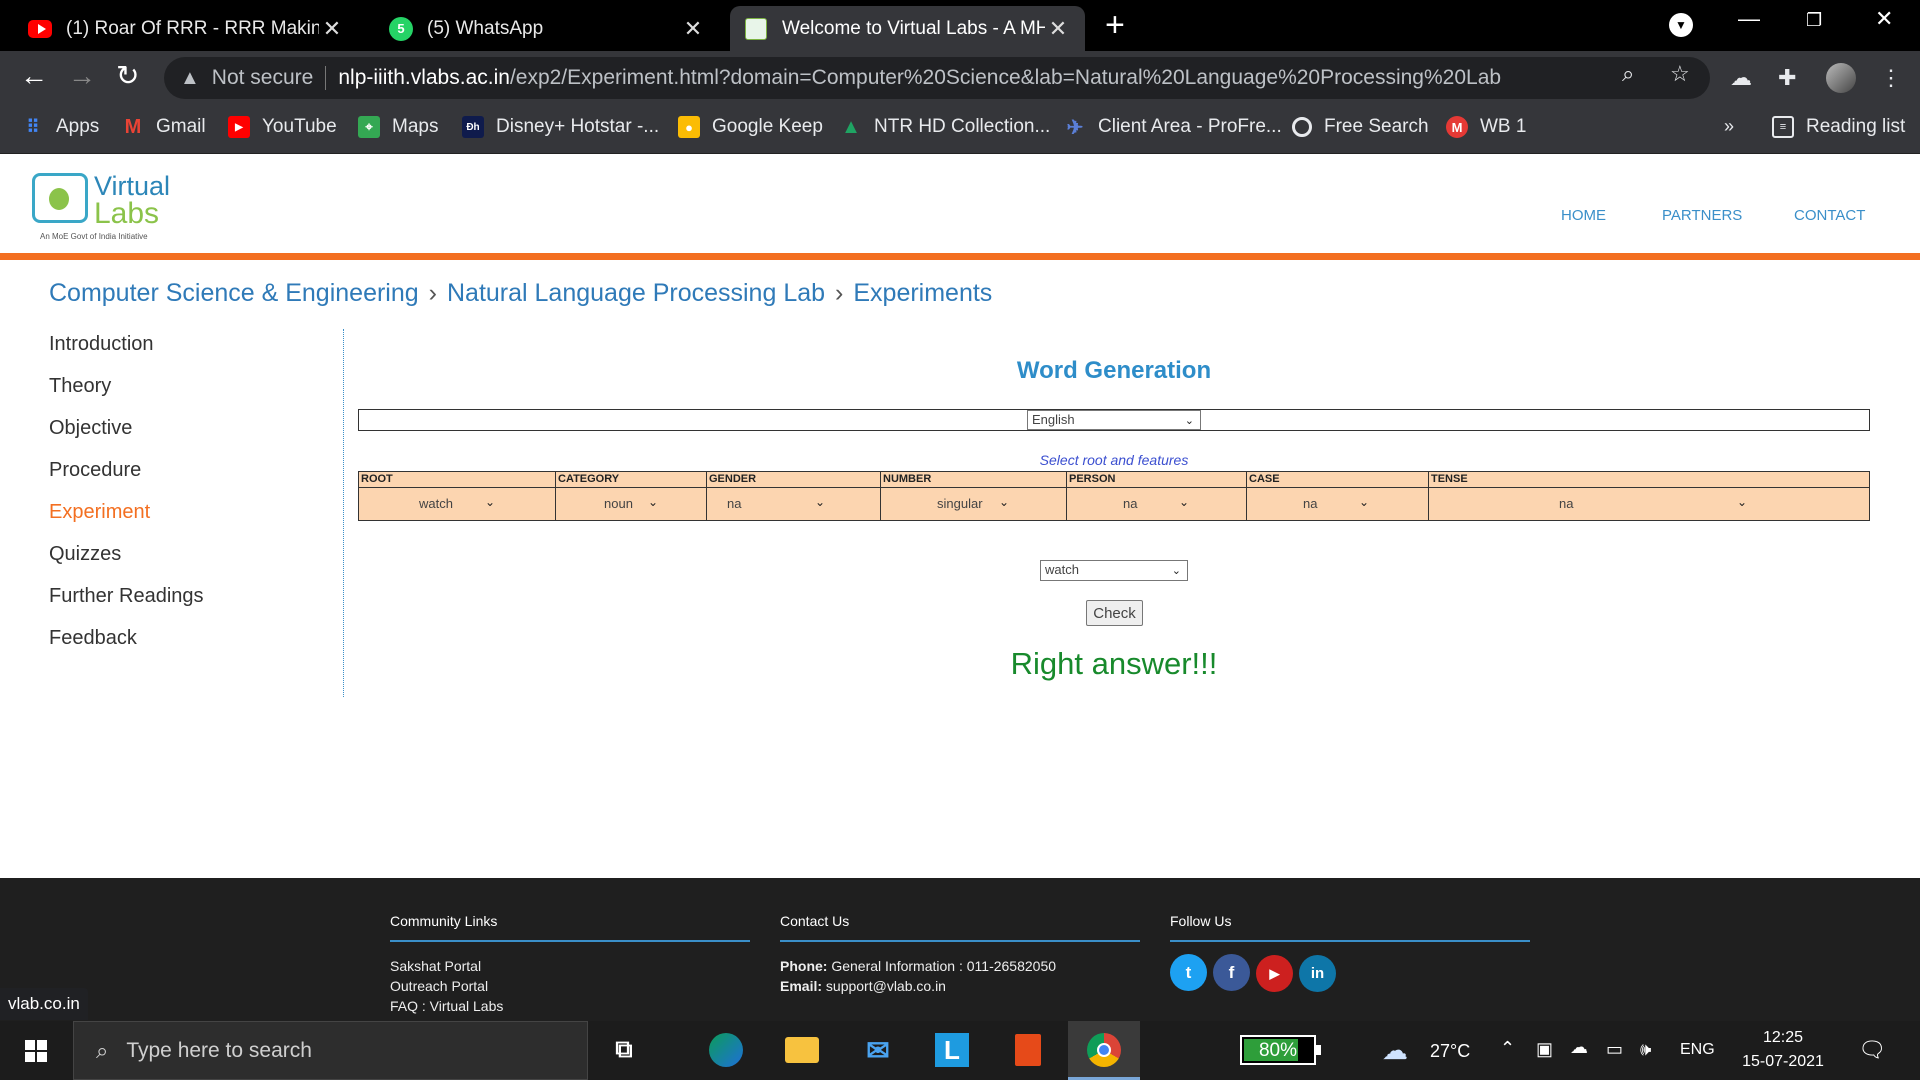 This screenshot has height=1080, width=1920. Describe the element at coordinates (960, 986) in the screenshot. I see `contact-email: Email: support@vlab.co.in` at that location.